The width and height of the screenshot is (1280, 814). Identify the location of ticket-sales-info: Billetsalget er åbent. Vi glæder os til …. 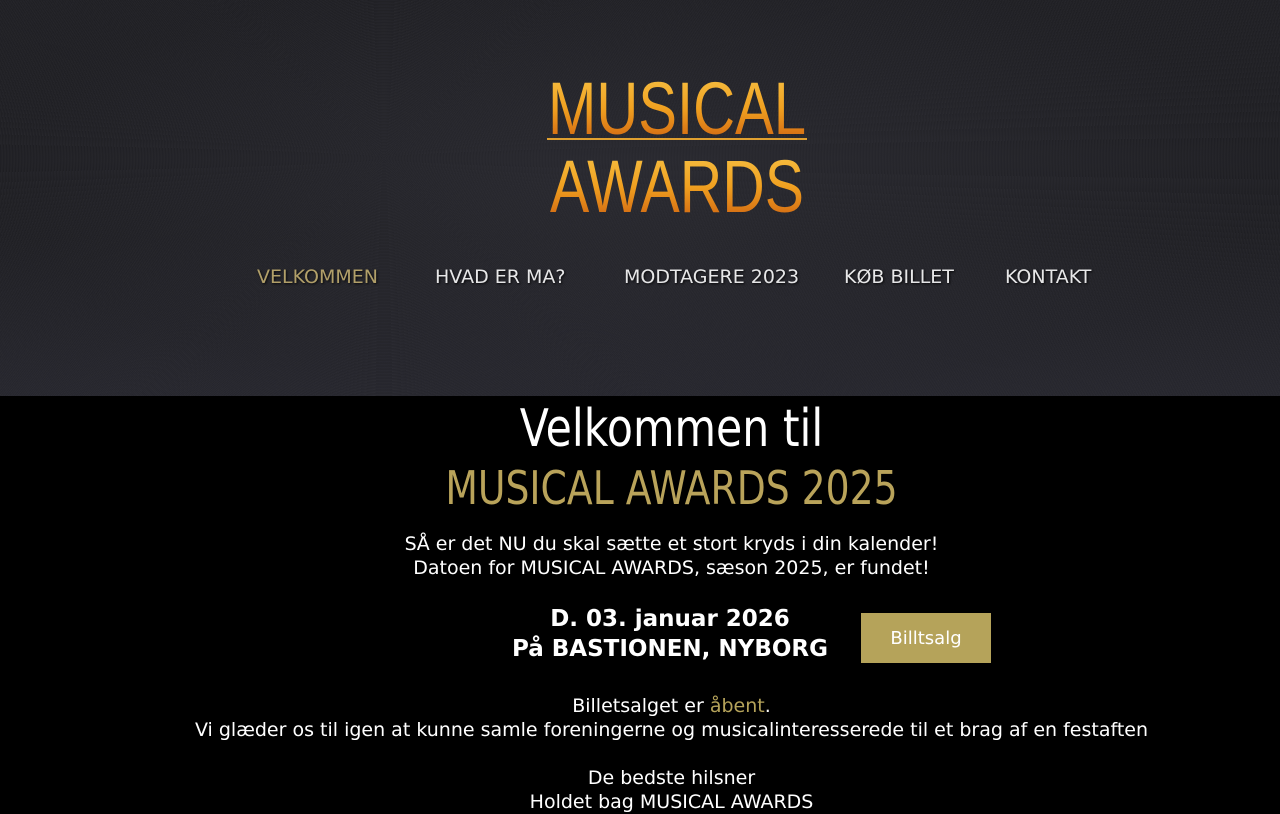
(640, 718).